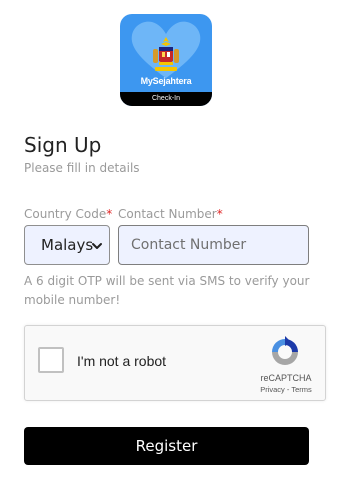 This screenshot has width=358, height=482. Describe the element at coordinates (97, 246) in the screenshot. I see `chevron-down-icon` at that location.